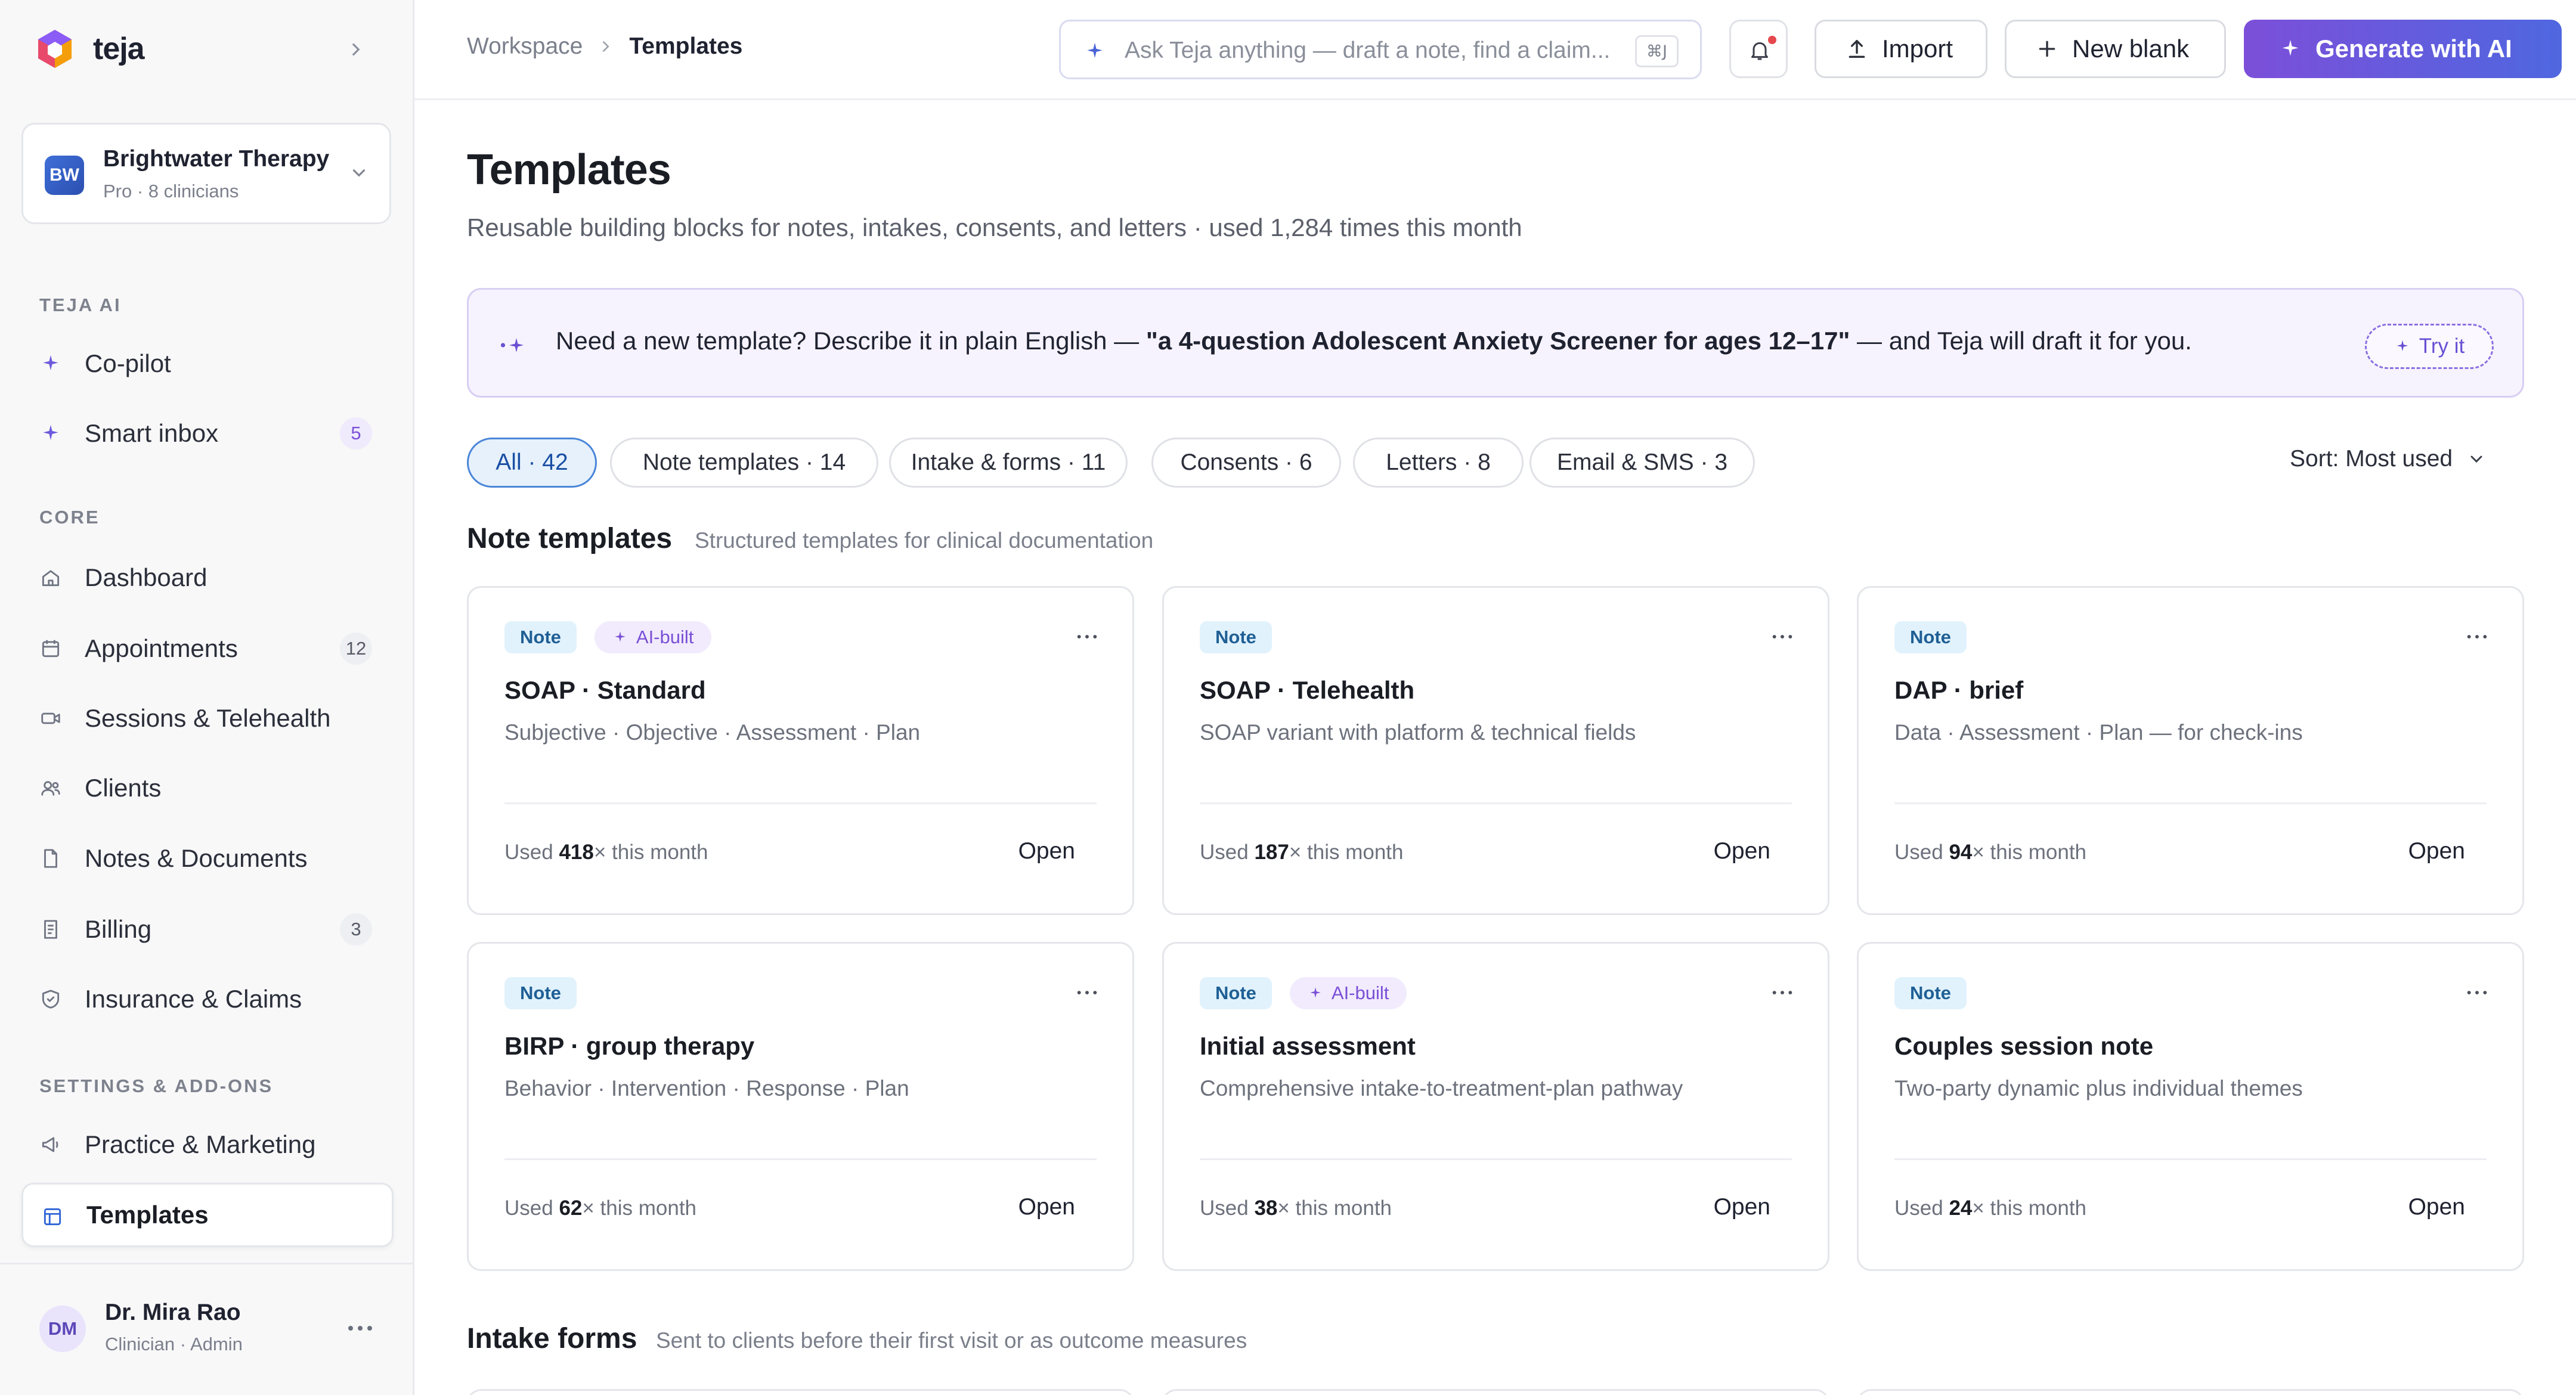 This screenshot has width=2576, height=1395. I want to click on count-badge: 3, so click(356, 929).